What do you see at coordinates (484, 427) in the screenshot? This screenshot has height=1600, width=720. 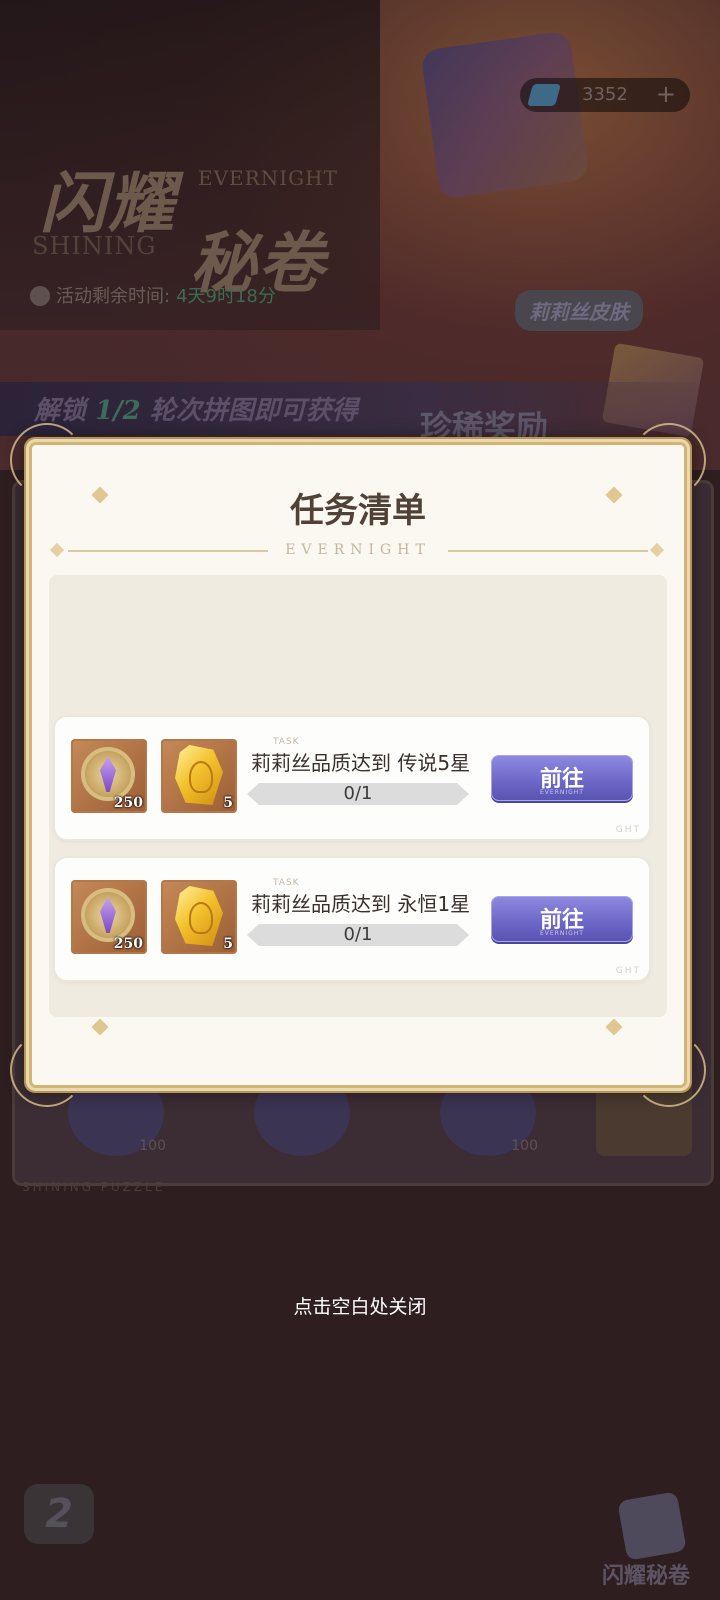 I see `banner-rare: 珍稀奖励` at bounding box center [484, 427].